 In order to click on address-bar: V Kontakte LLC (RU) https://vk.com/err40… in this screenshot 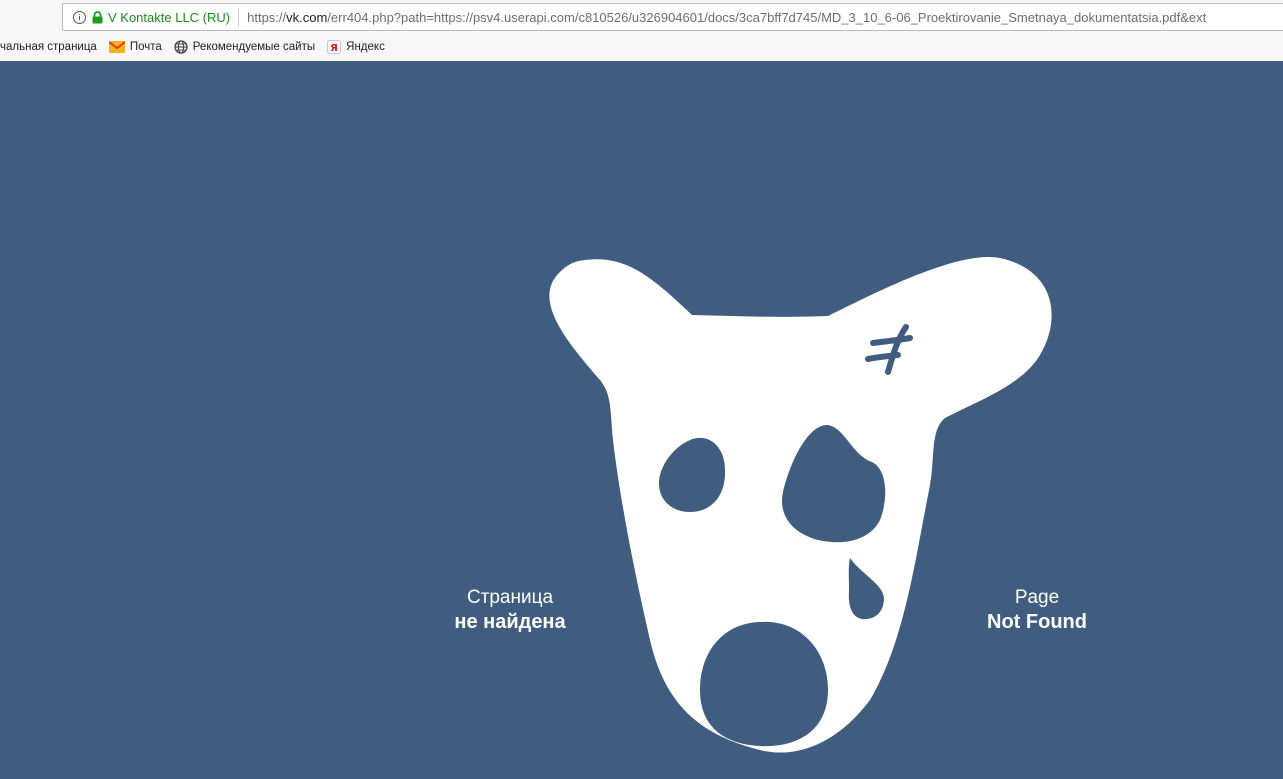, I will do `click(672, 17)`.